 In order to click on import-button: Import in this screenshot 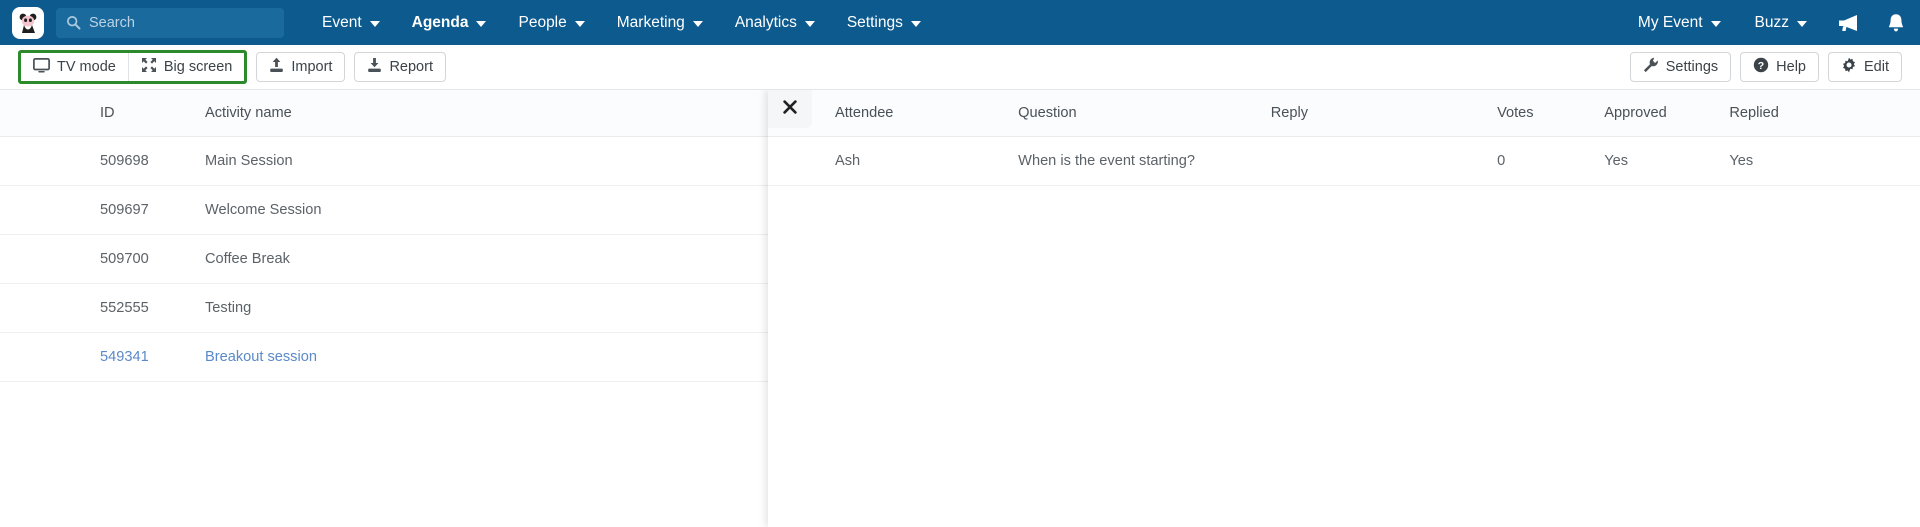, I will do `click(301, 67)`.